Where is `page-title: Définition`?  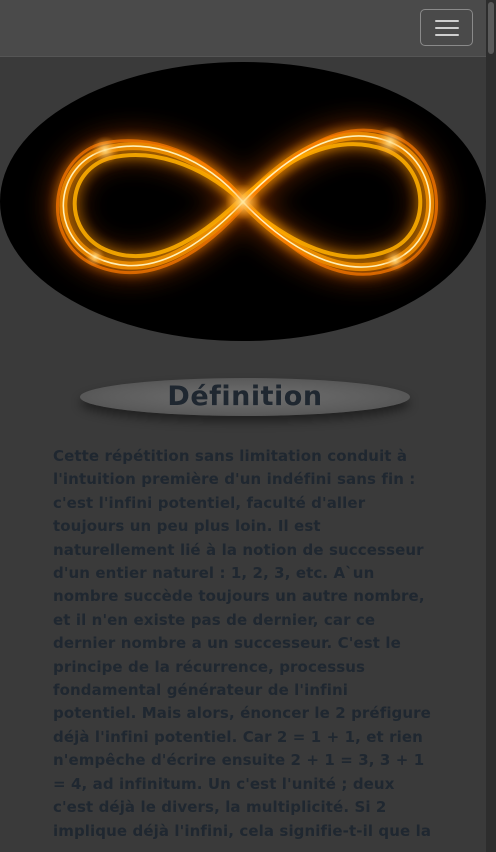
page-title: Définition is located at coordinates (245, 396).